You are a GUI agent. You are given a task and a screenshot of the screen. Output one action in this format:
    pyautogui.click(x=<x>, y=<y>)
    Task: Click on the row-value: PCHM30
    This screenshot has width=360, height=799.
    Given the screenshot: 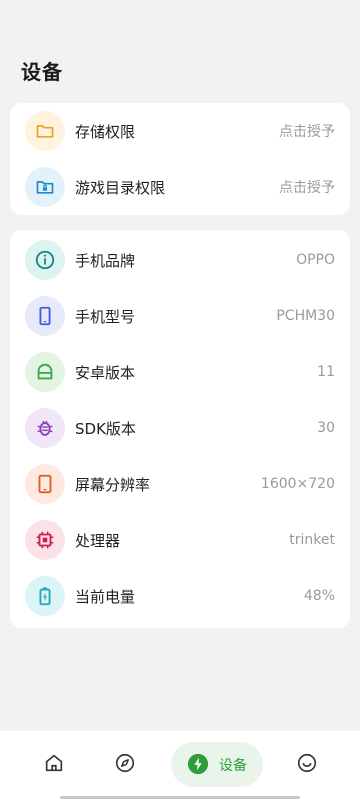 What is the action you would take?
    pyautogui.click(x=305, y=316)
    